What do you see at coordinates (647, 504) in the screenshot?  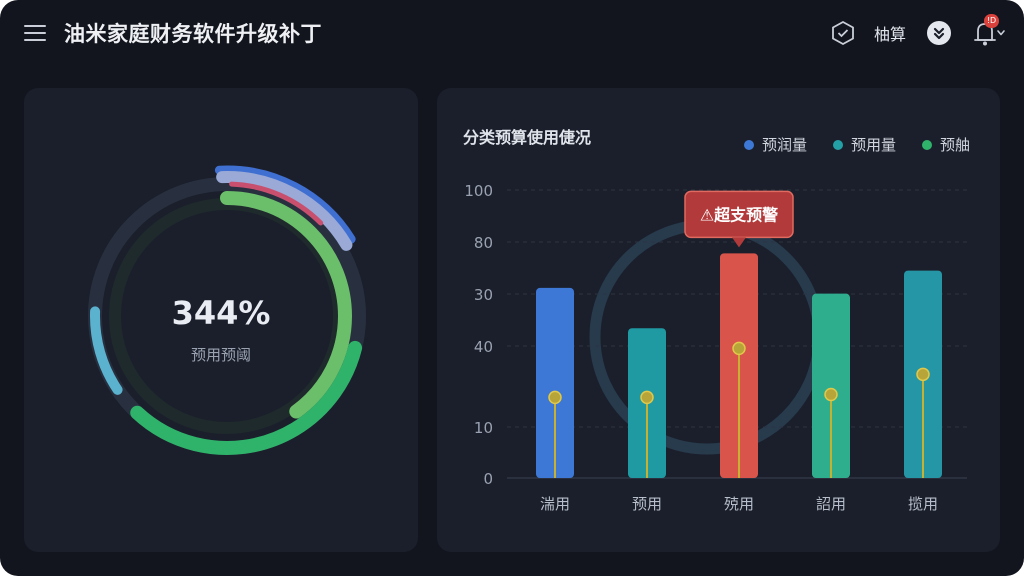 I see `x-tick-label: 预用` at bounding box center [647, 504].